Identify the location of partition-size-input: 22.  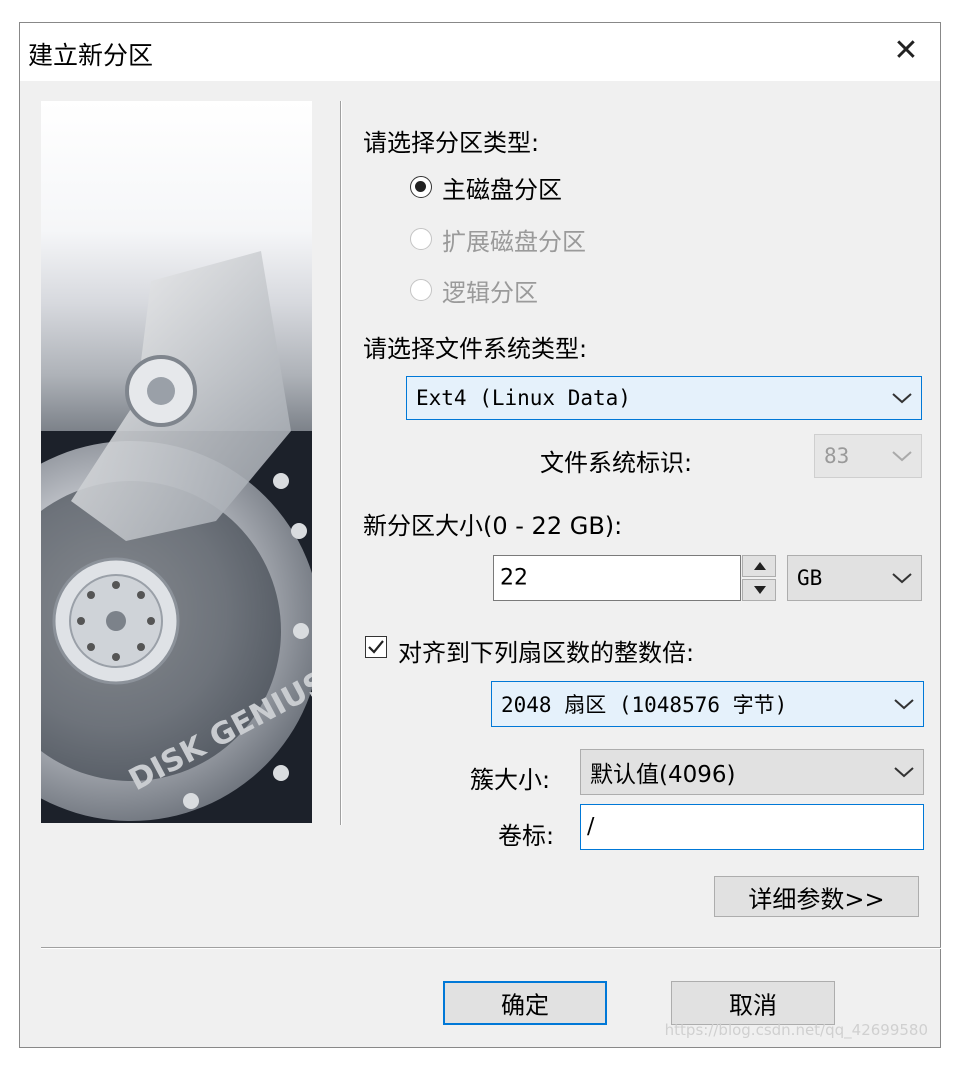
(617, 578).